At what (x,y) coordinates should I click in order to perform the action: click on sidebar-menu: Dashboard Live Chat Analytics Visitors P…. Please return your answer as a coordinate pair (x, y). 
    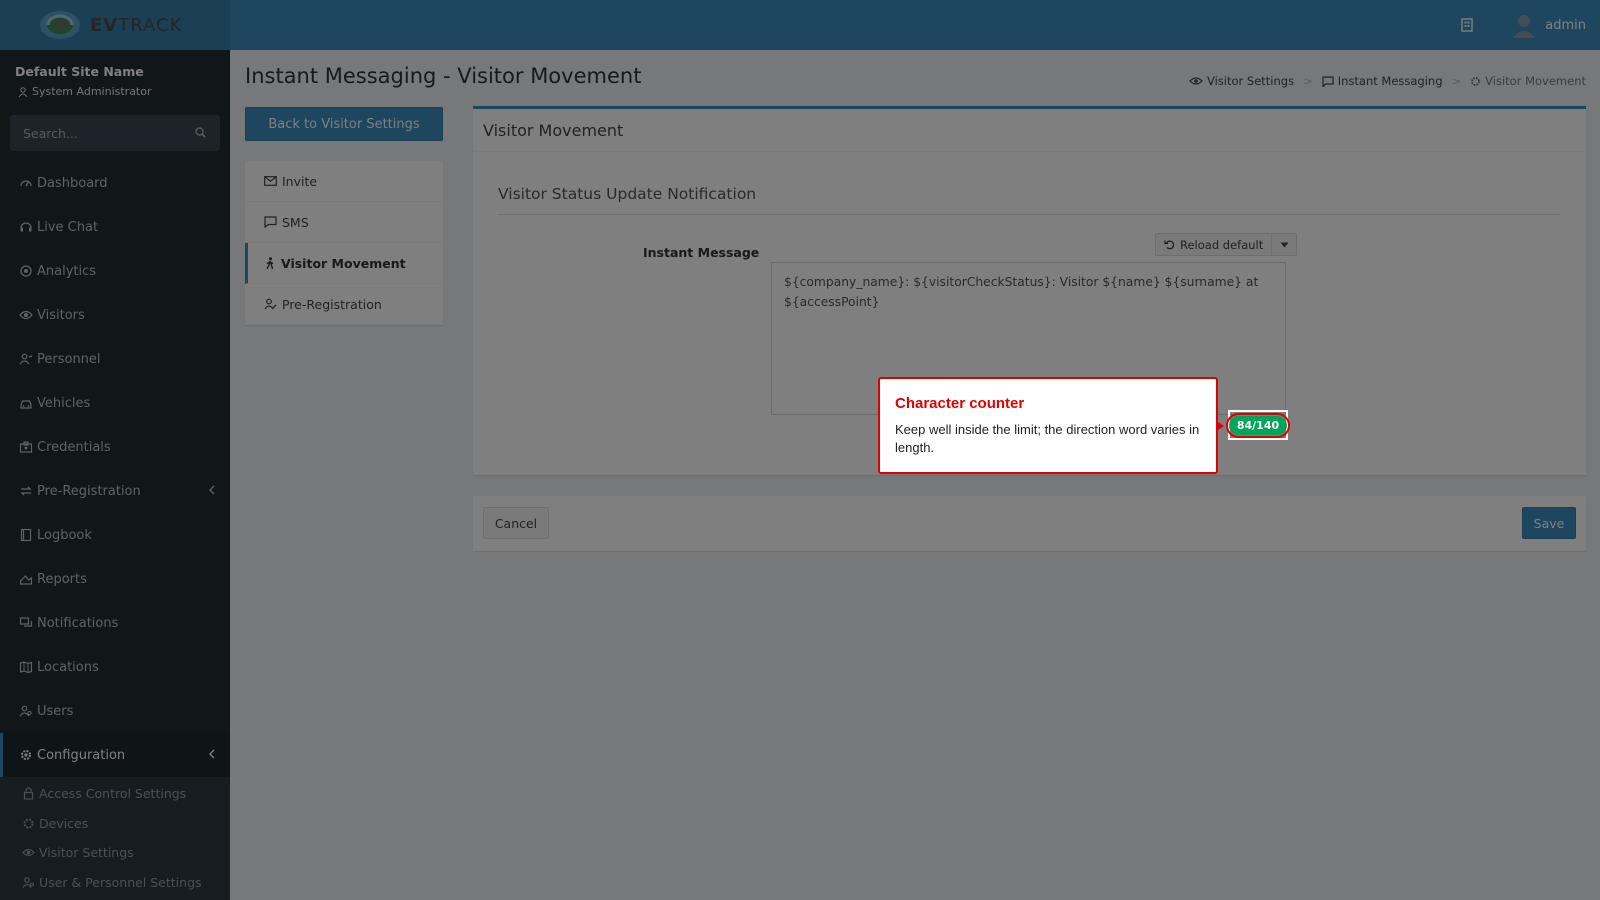
    Looking at the image, I should click on (115, 469).